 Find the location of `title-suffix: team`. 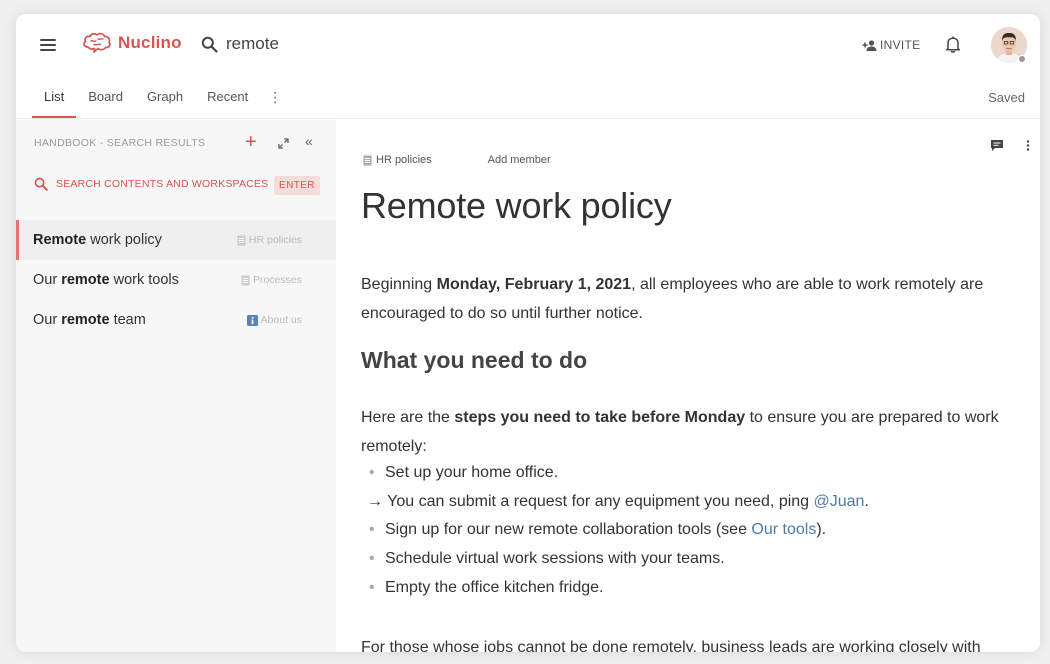

title-suffix: team is located at coordinates (127, 320).